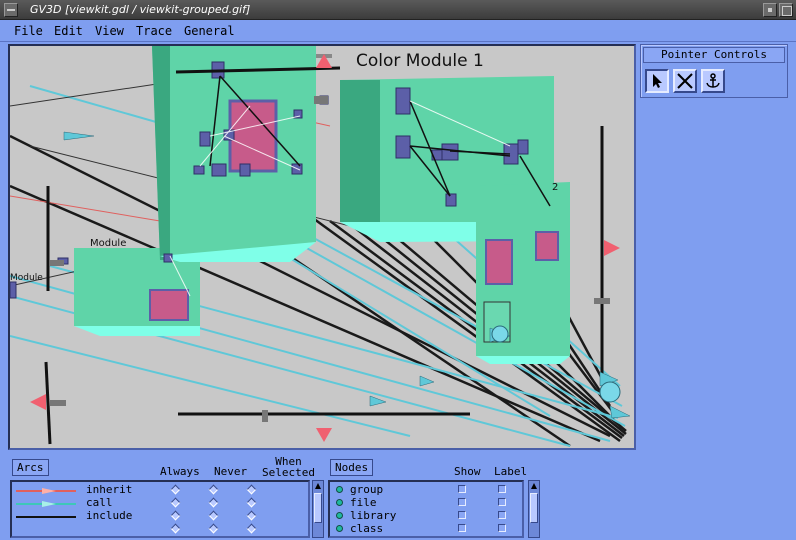  Describe the element at coordinates (160, 503) in the screenshot. I see `arc-row-call: call` at that location.